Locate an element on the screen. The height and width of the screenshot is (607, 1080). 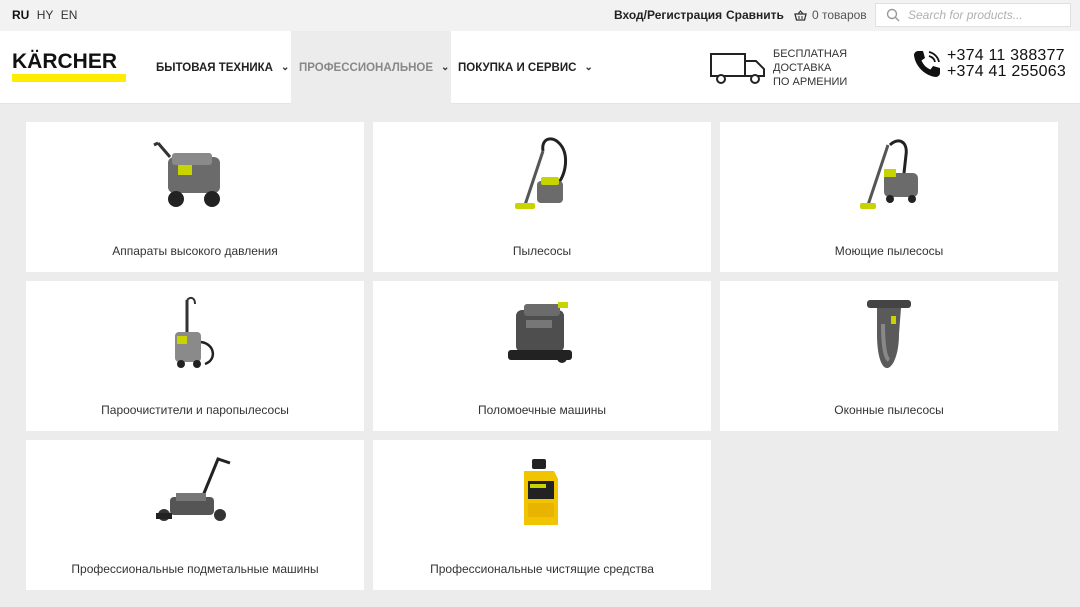
steam-cleaner-icon is located at coordinates (194, 332).